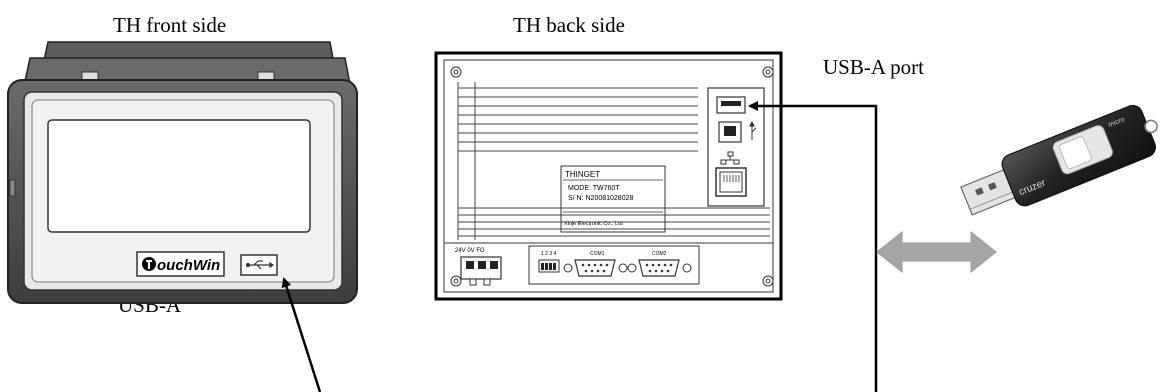 This screenshot has height=392, width=1173. Describe the element at coordinates (597, 254) in the screenshot. I see `com1-label: COM1` at that location.